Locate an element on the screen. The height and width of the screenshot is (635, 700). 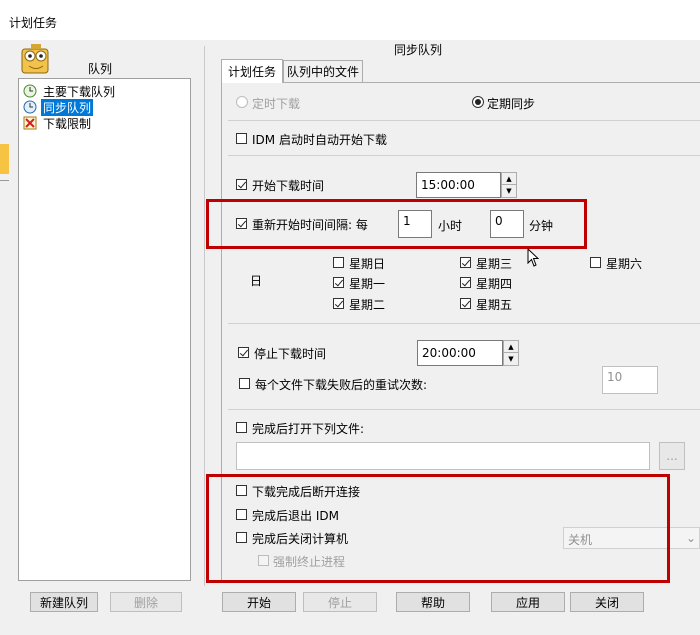
day-sunday-checkbox is located at coordinates (338, 262).